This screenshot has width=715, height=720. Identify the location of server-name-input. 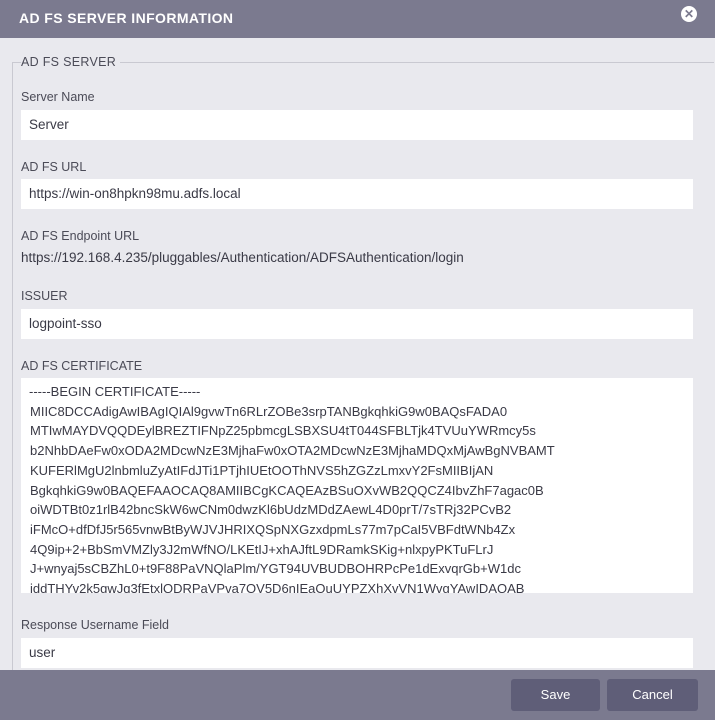
(357, 125).